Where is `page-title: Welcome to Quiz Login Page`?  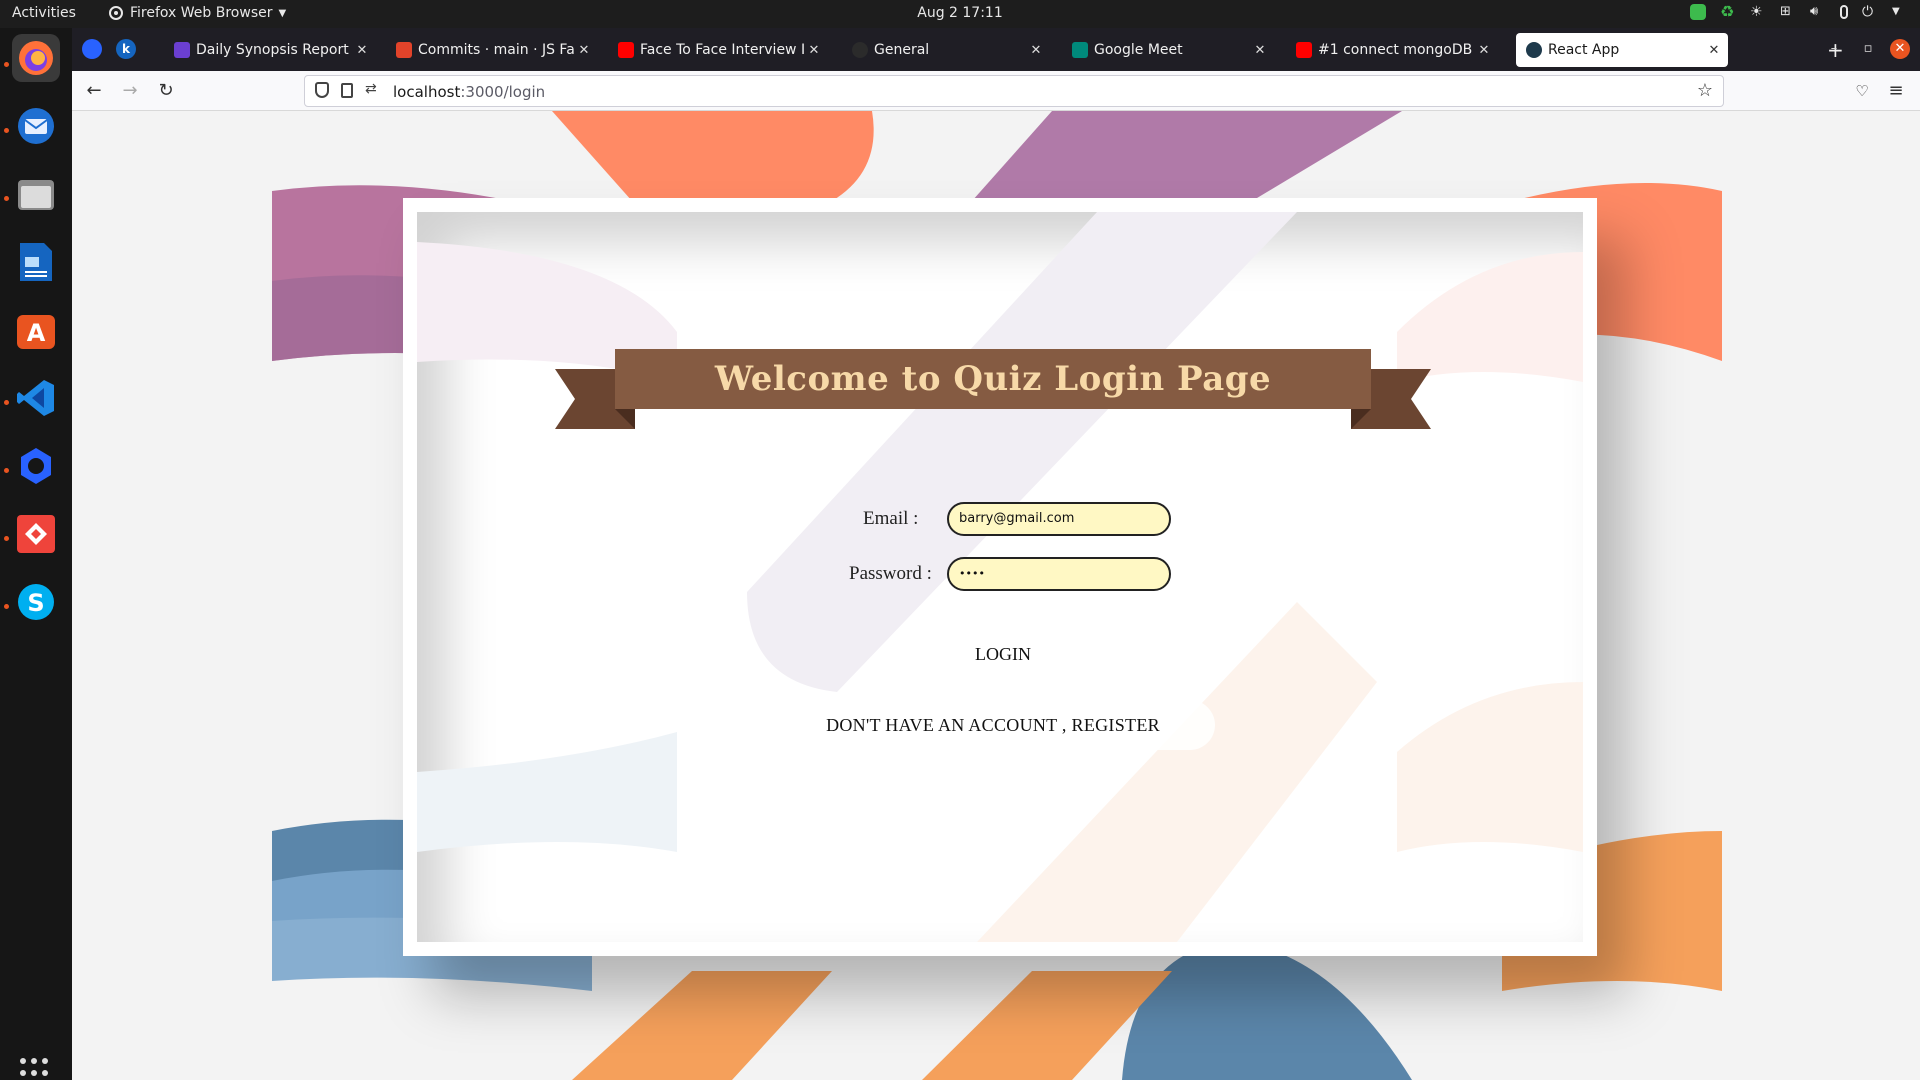 page-title: Welcome to Quiz Login Page is located at coordinates (993, 379).